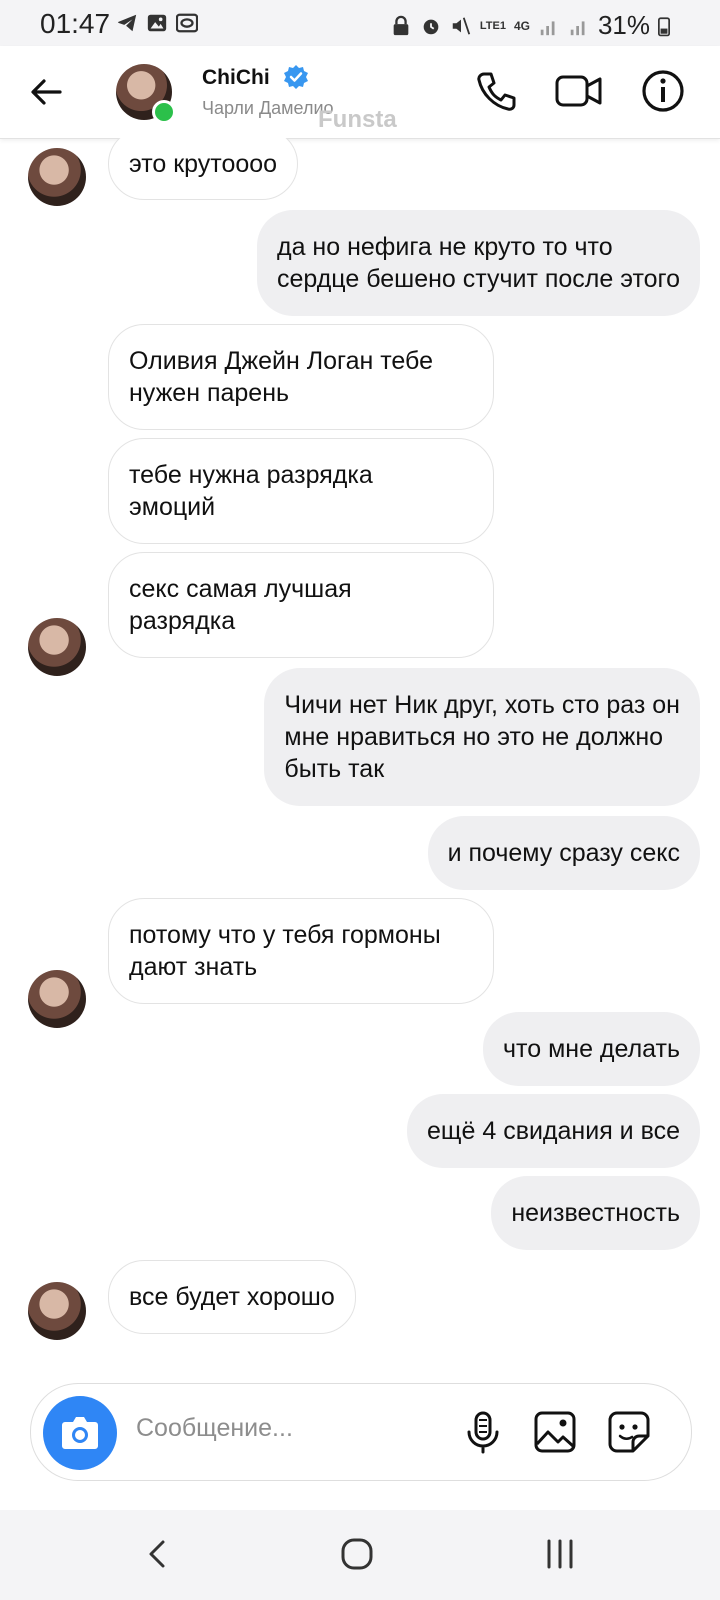 This screenshot has width=720, height=1600. What do you see at coordinates (240, 605) in the screenshot?
I see `message-text: секс самая лучшая разрядка` at bounding box center [240, 605].